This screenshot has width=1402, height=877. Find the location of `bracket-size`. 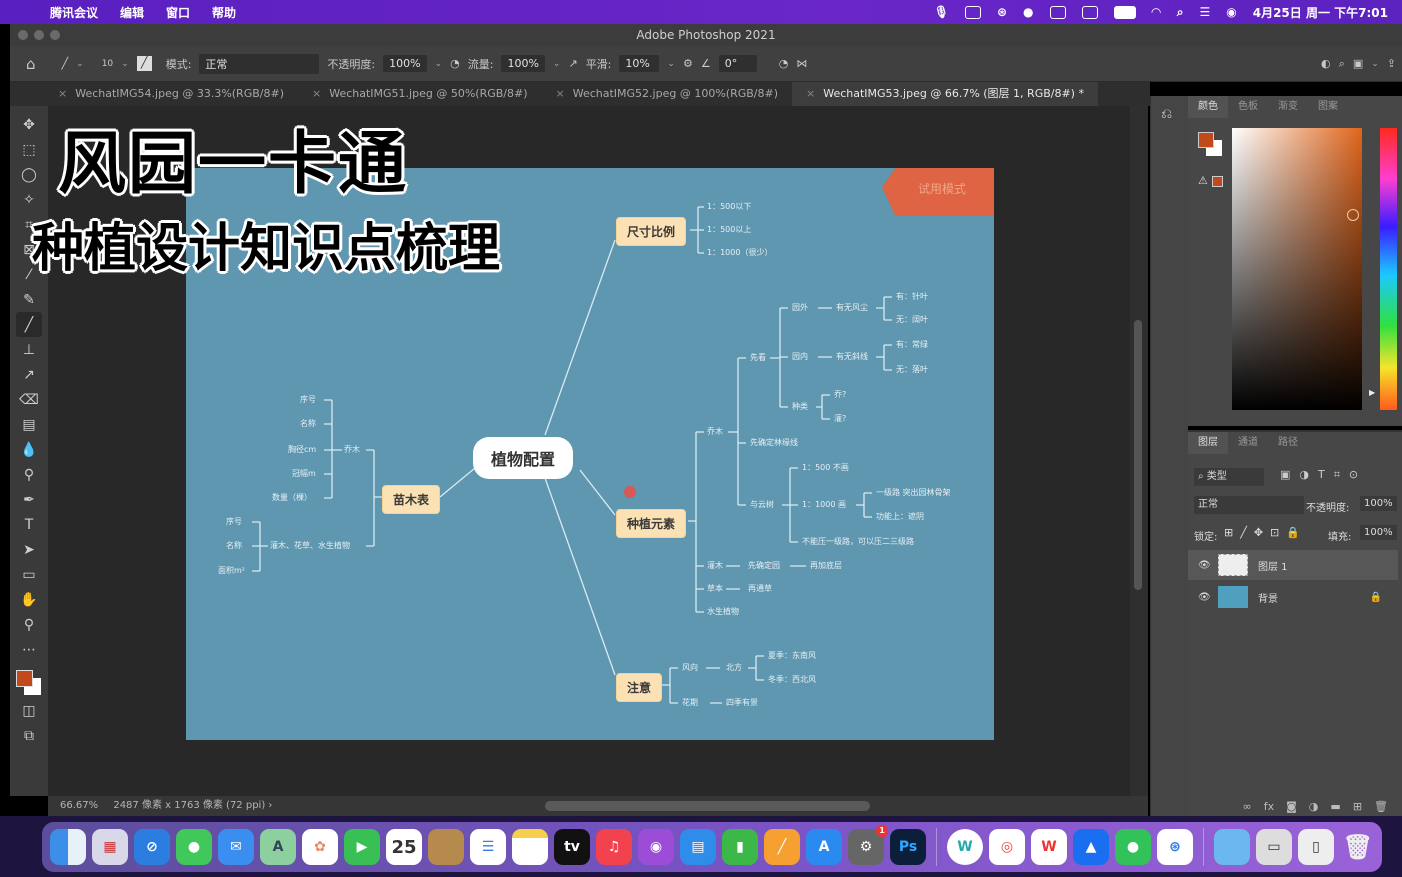

bracket-size is located at coordinates (697, 230).